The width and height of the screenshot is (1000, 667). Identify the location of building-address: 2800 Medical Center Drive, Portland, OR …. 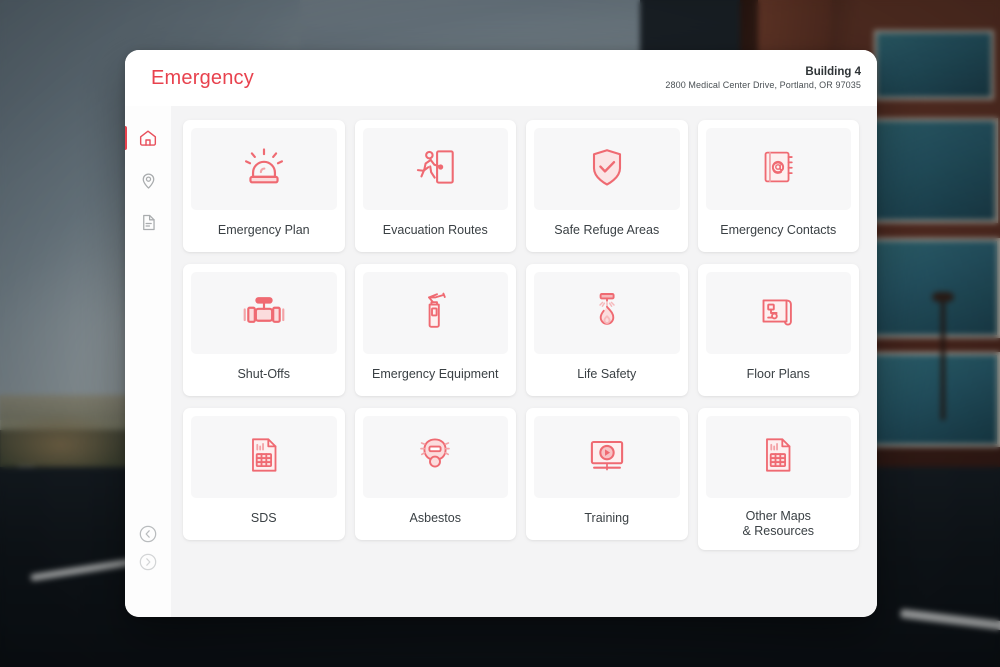
(763, 84).